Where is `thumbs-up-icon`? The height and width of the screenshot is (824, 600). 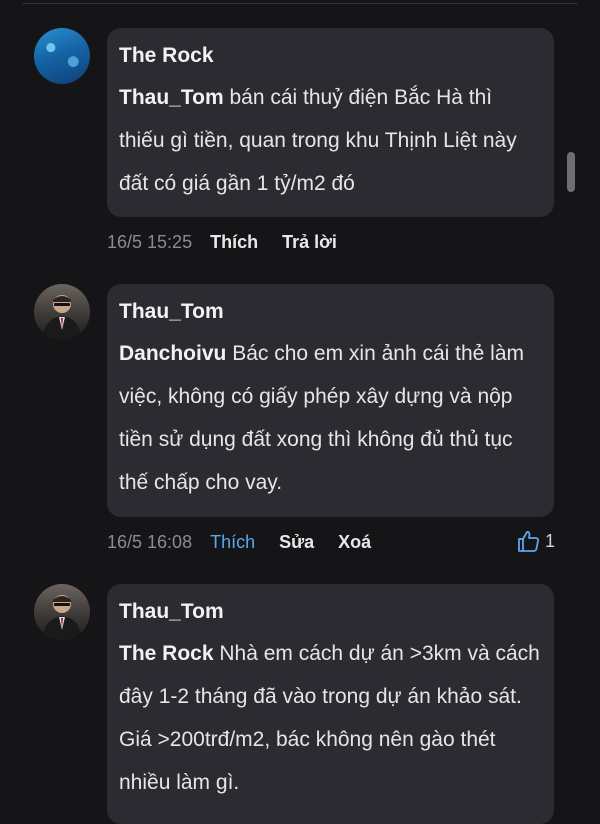
thumbs-up-icon is located at coordinates (528, 541).